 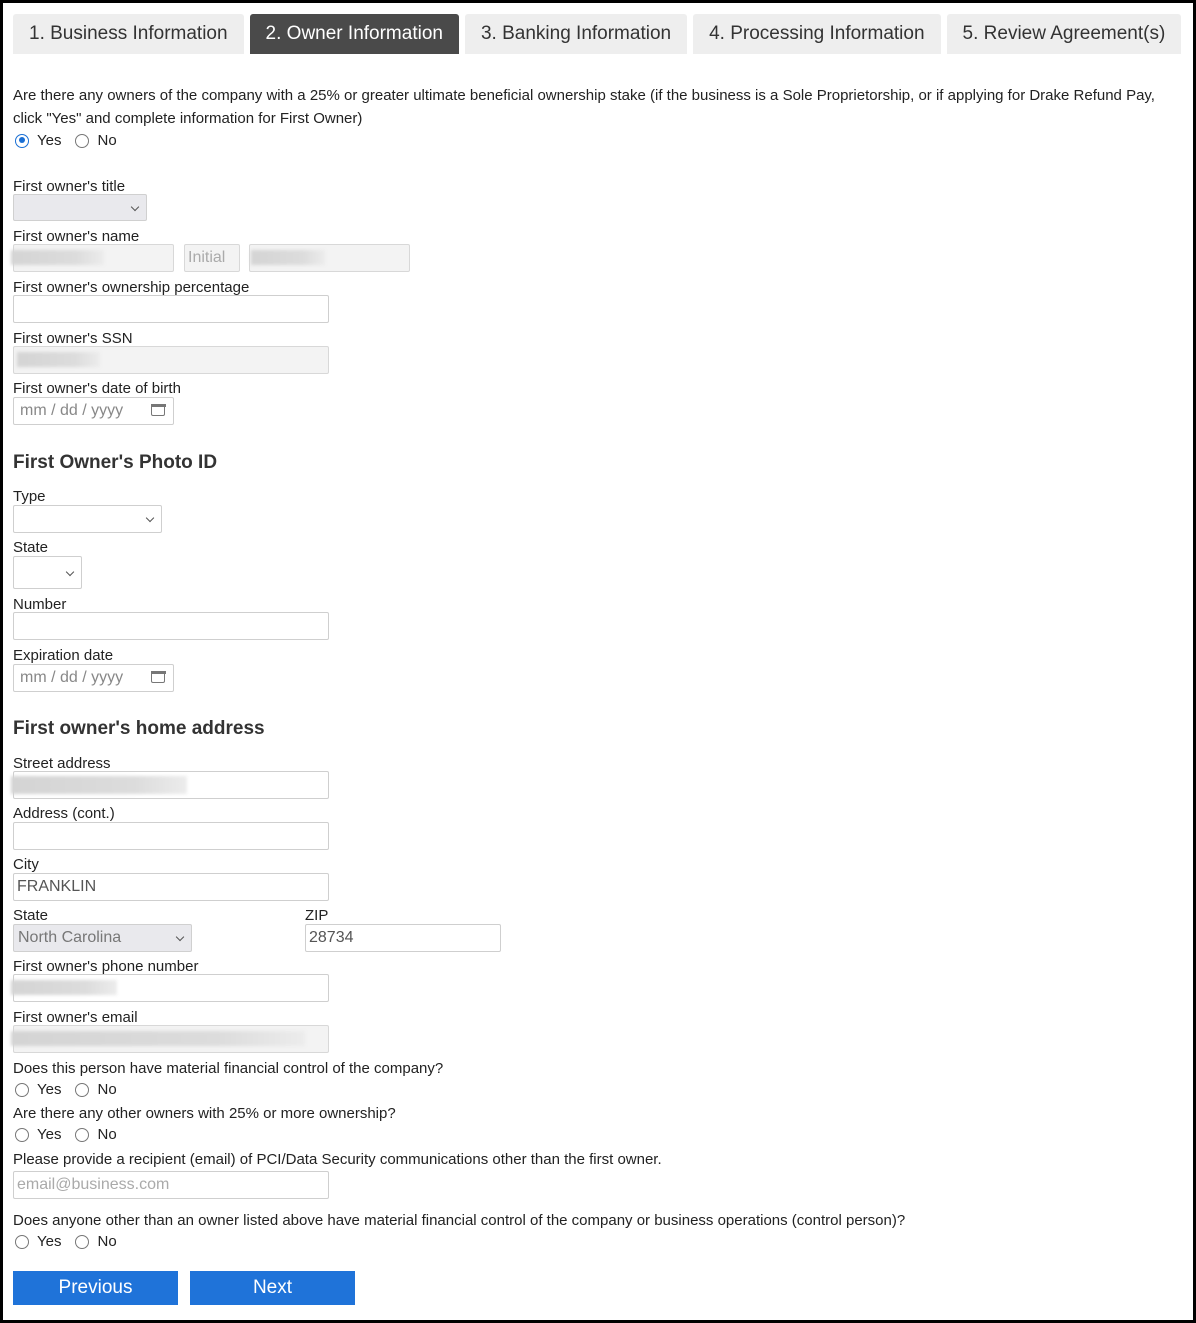 I want to click on previous-button: Previous, so click(x=95, y=1288).